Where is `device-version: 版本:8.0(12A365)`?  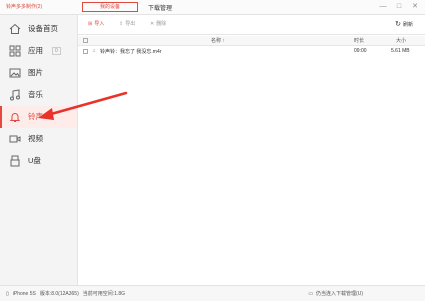
device-version: 版本:8.0(12A365) is located at coordinates (59, 294).